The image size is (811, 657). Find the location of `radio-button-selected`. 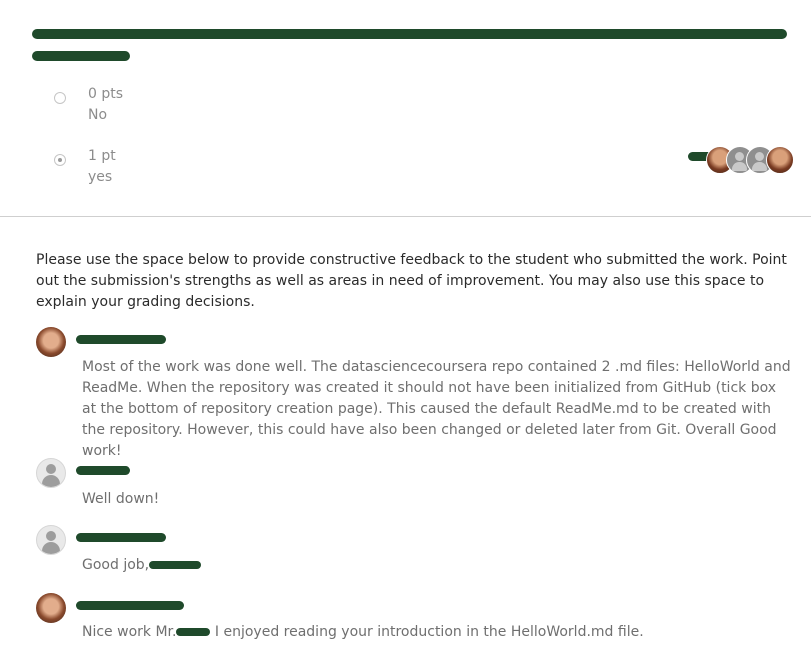

radio-button-selected is located at coordinates (60, 160).